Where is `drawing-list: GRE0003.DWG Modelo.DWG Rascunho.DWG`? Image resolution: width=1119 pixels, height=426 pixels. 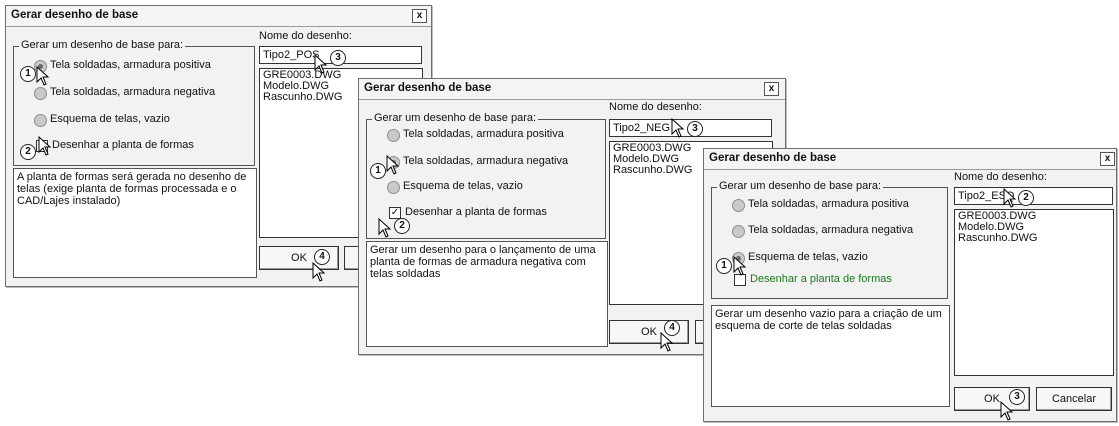 drawing-list: GRE0003.DWG Modelo.DWG Rascunho.DWG is located at coordinates (1034, 292).